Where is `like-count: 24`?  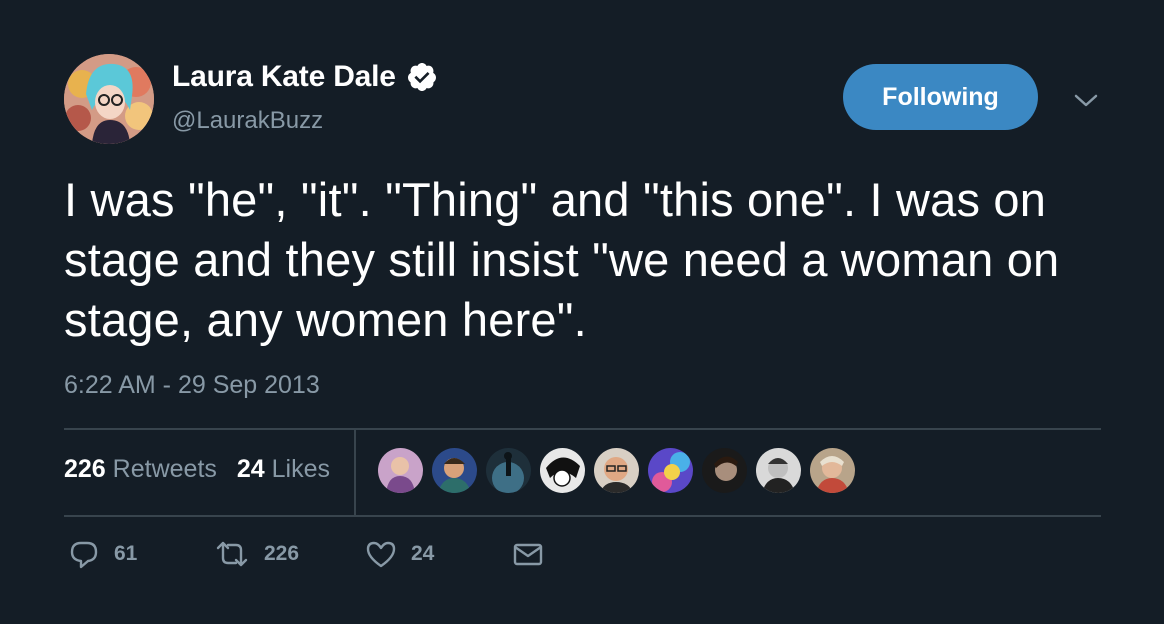 like-count: 24 is located at coordinates (423, 553).